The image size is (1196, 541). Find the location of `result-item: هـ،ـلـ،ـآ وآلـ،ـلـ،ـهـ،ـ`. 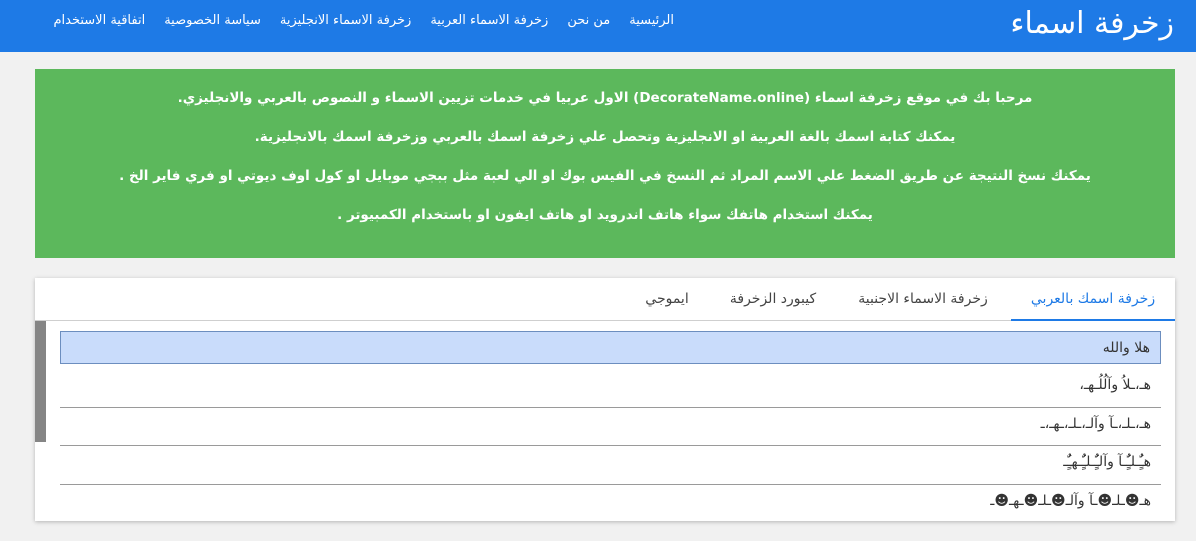

result-item: هـ،ـلـ،ـآ وآلـ،ـلـ،ـهـ،ـ is located at coordinates (610, 427).